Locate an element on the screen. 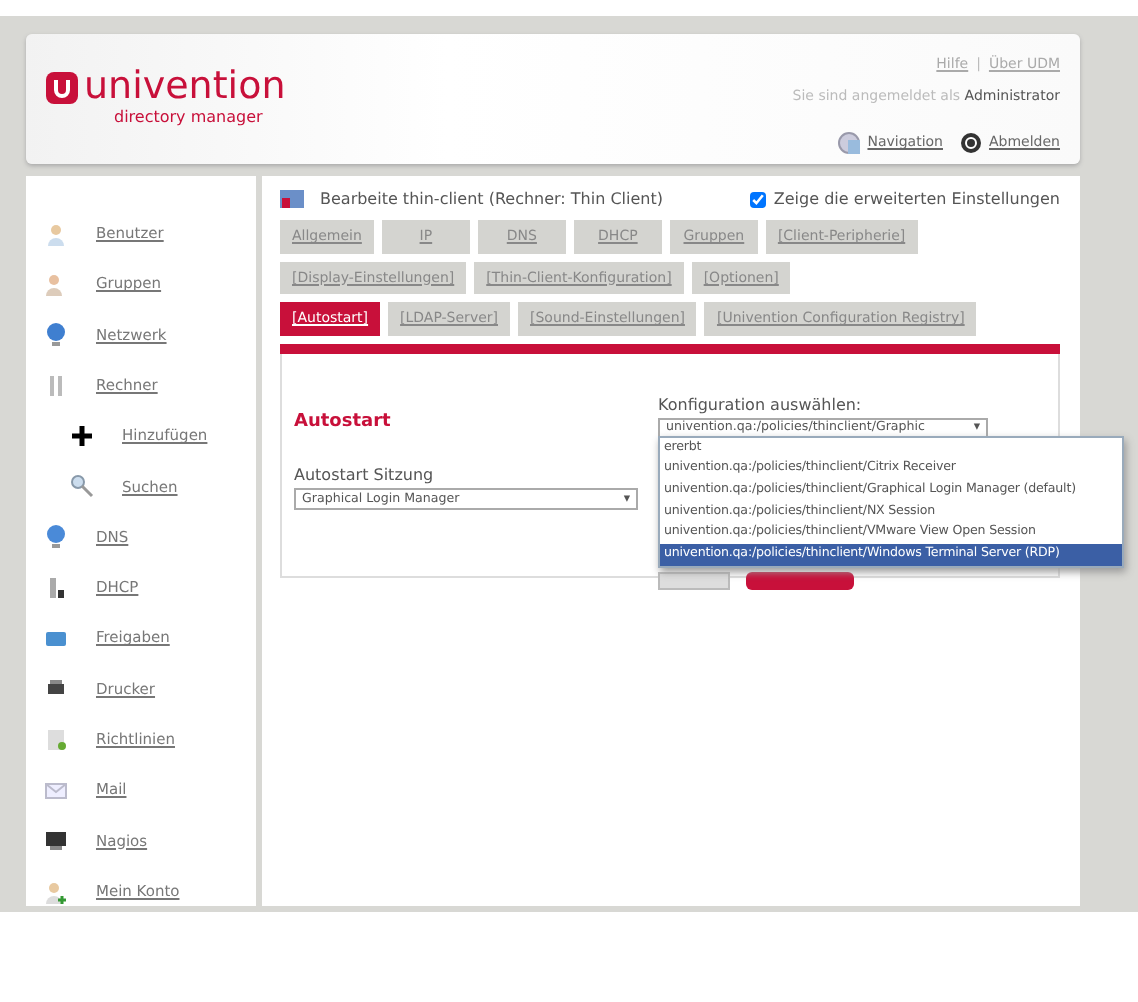 This screenshot has height=1002, width=1138. group-icon is located at coordinates (56, 283).